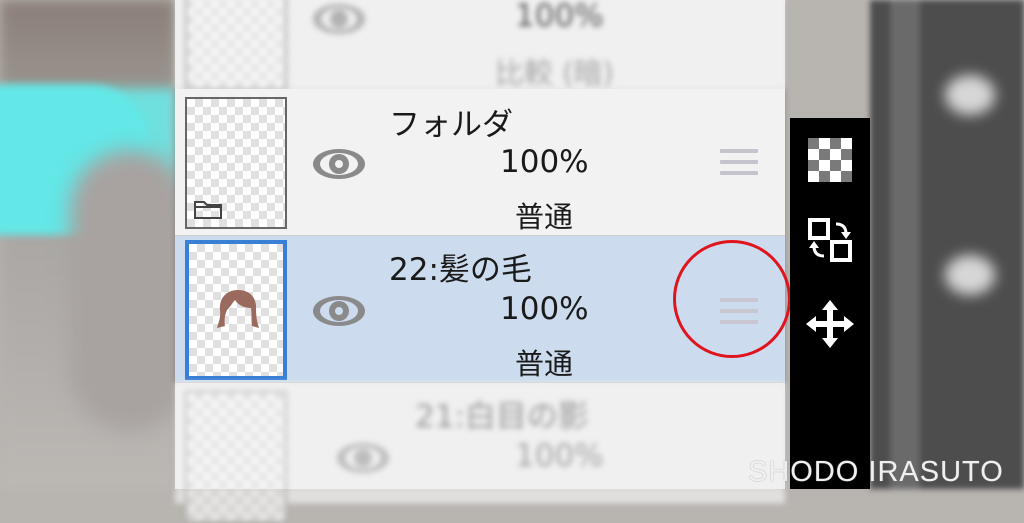 Image resolution: width=1024 pixels, height=523 pixels. Describe the element at coordinates (905, 244) in the screenshot. I see `toolbar-stripe` at that location.